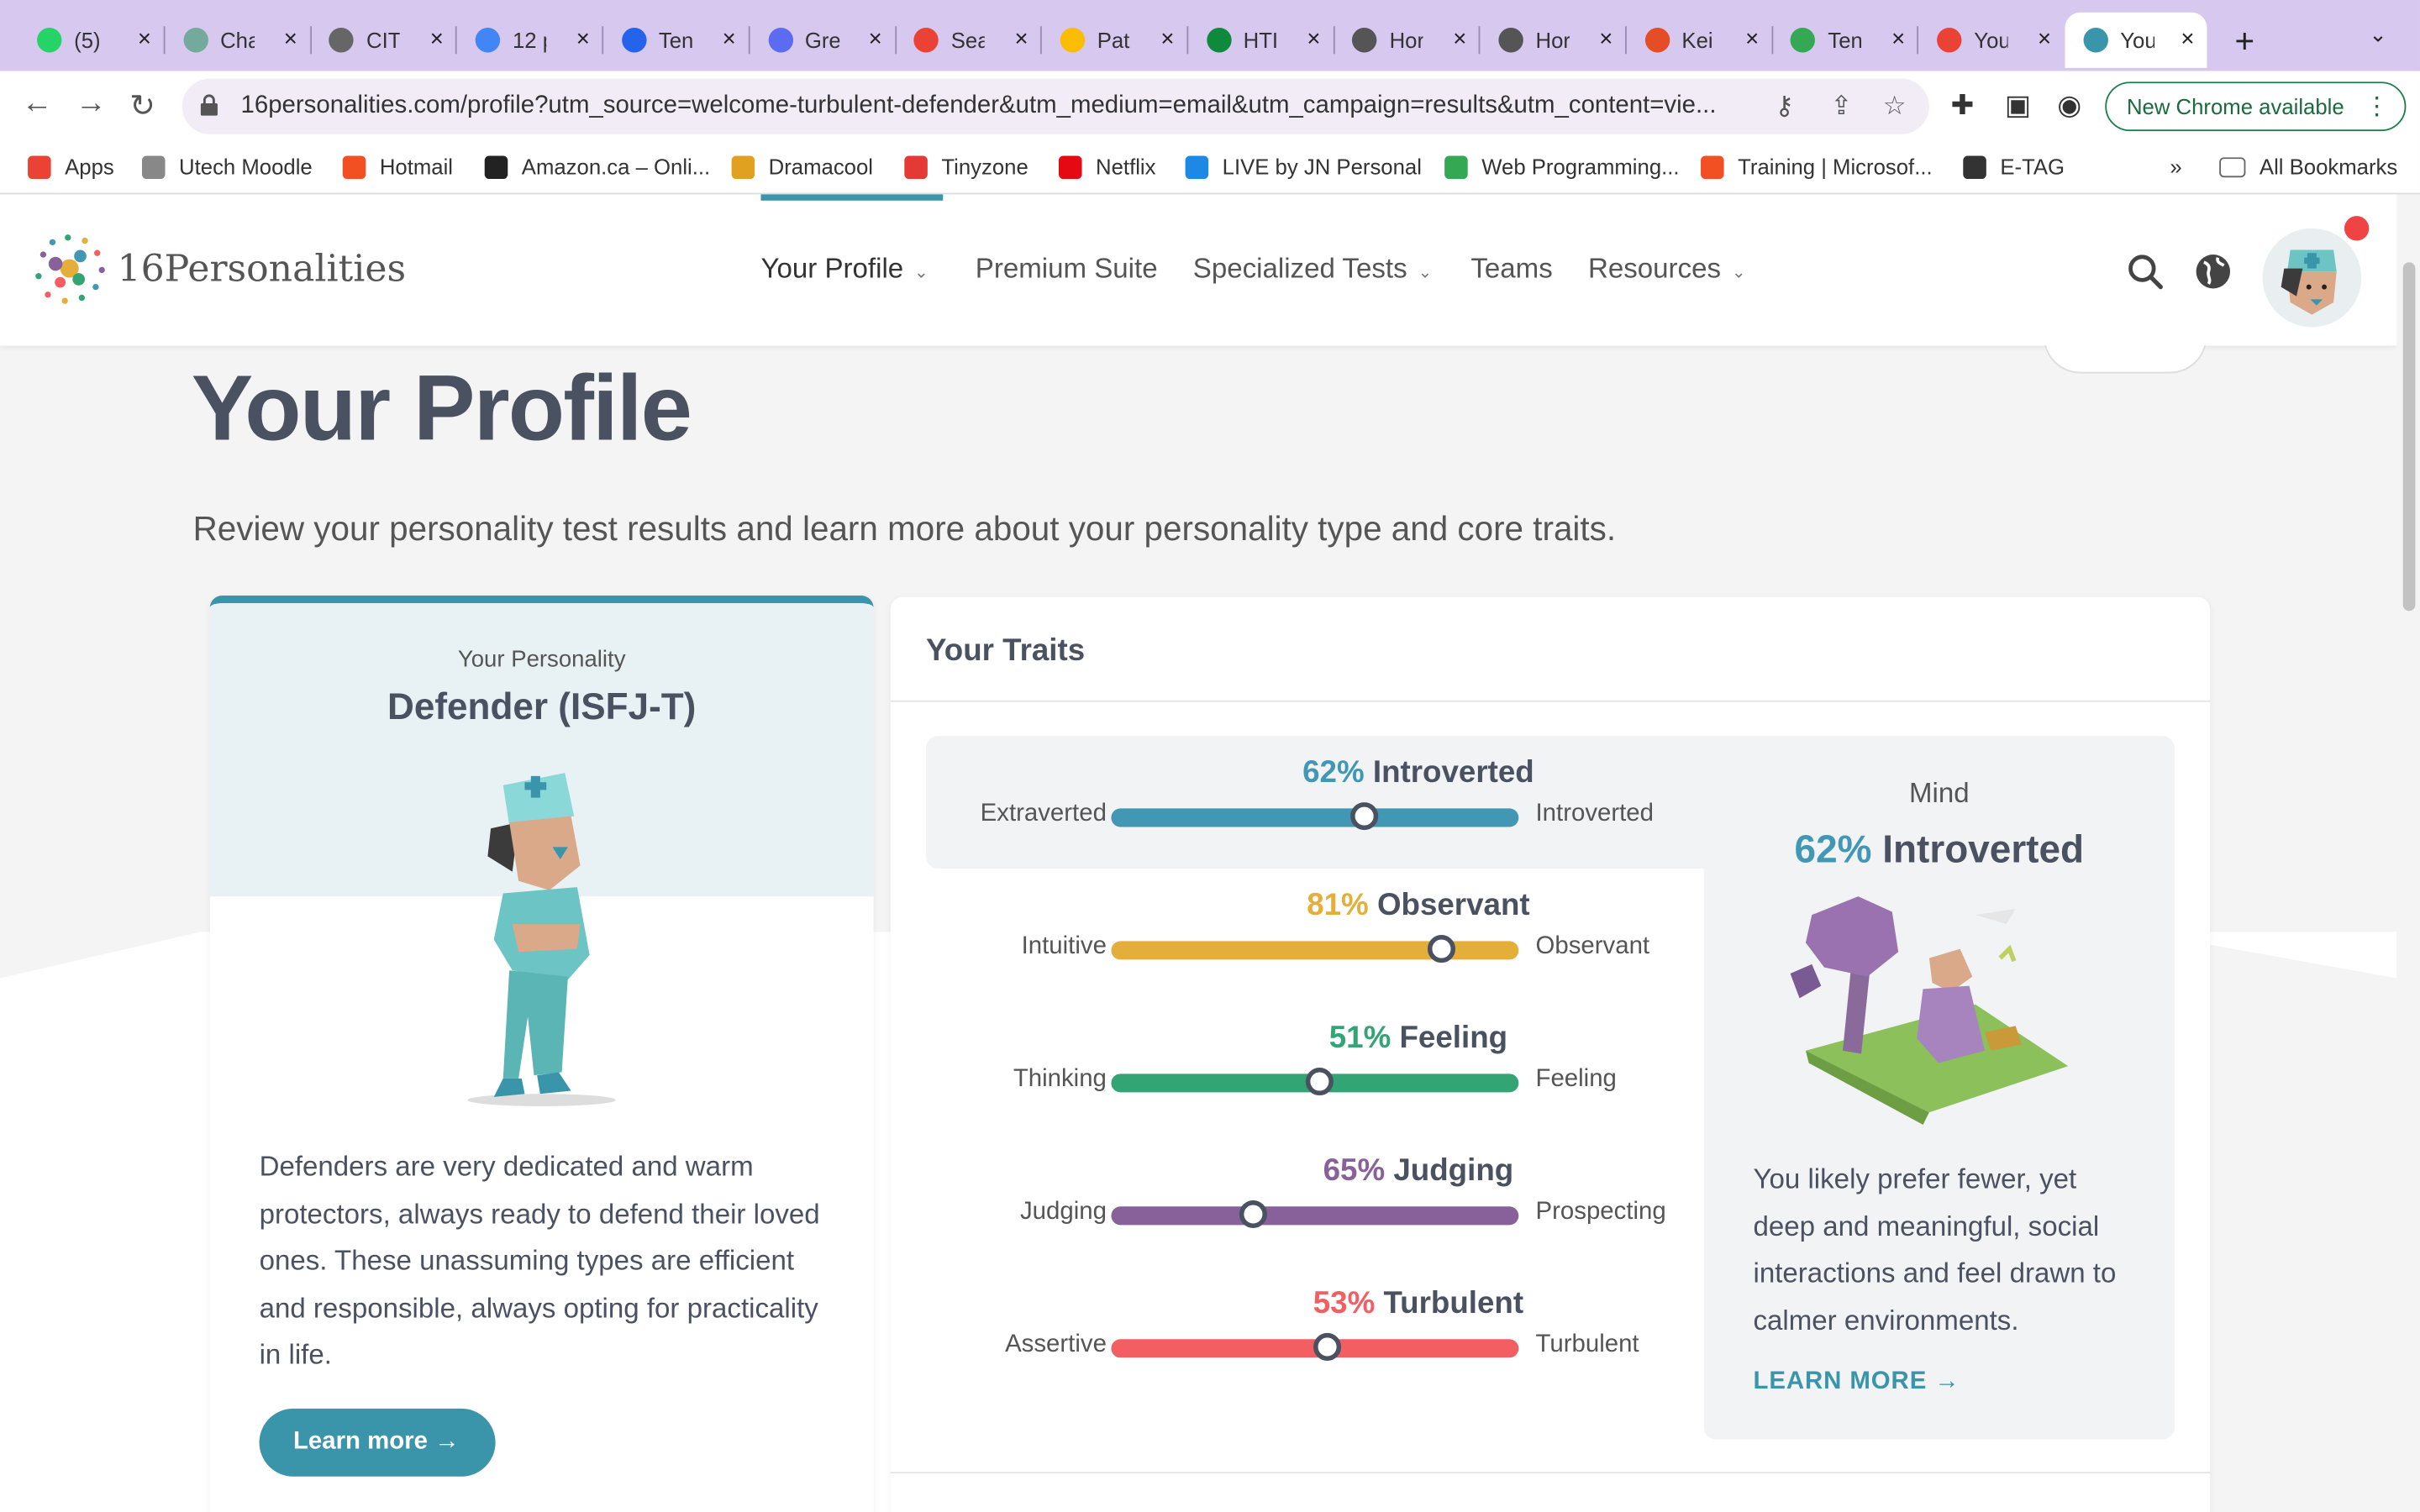 The image size is (2420, 1512). What do you see at coordinates (1841, 106) in the screenshot?
I see `share-icon: ⇪` at bounding box center [1841, 106].